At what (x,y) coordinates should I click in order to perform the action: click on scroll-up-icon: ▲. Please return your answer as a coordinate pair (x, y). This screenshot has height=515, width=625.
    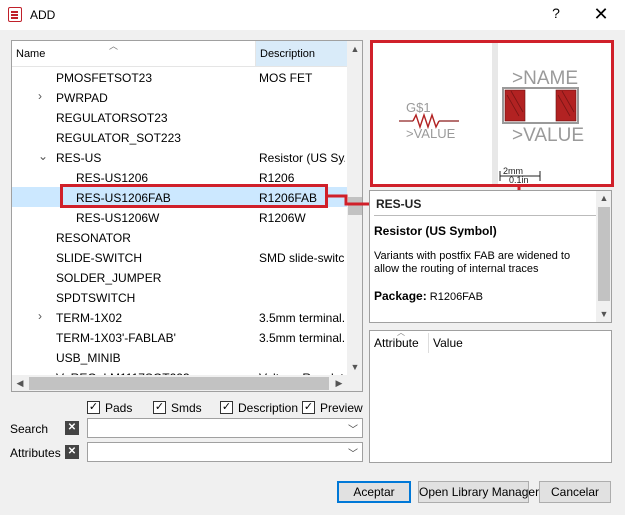
    Looking at the image, I should click on (603, 198).